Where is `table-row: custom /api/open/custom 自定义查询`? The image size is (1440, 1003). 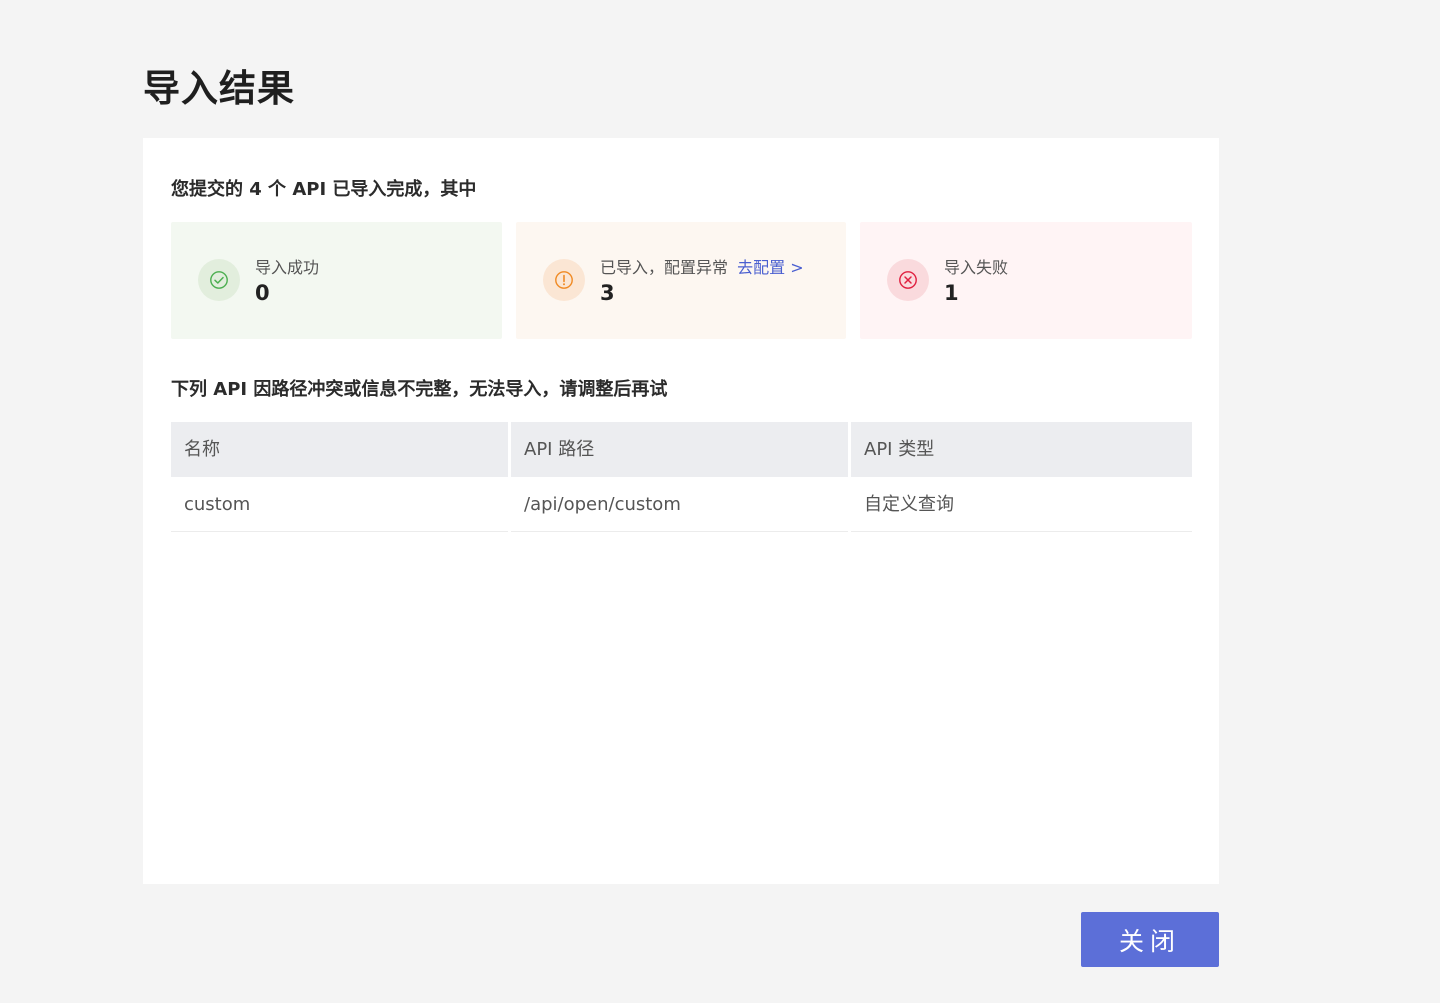
table-row: custom /api/open/custom 自定义查询 is located at coordinates (681, 504).